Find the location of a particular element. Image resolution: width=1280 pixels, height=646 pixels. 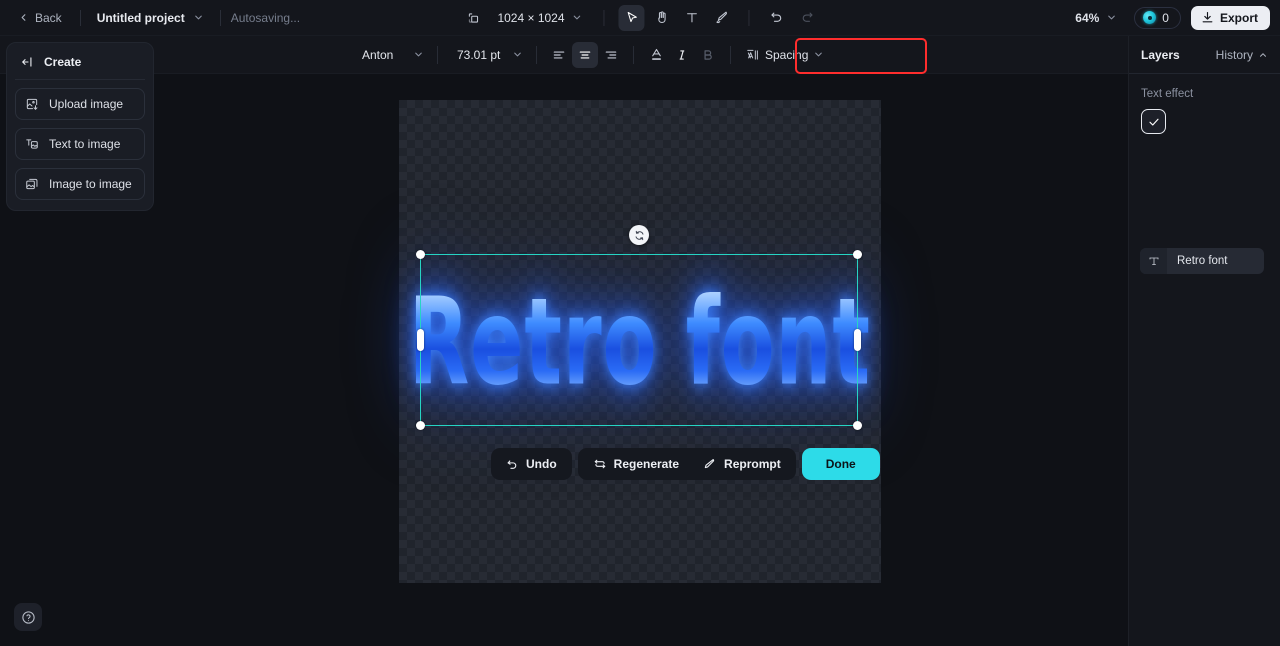

regenerate-icon is located at coordinates (600, 464).